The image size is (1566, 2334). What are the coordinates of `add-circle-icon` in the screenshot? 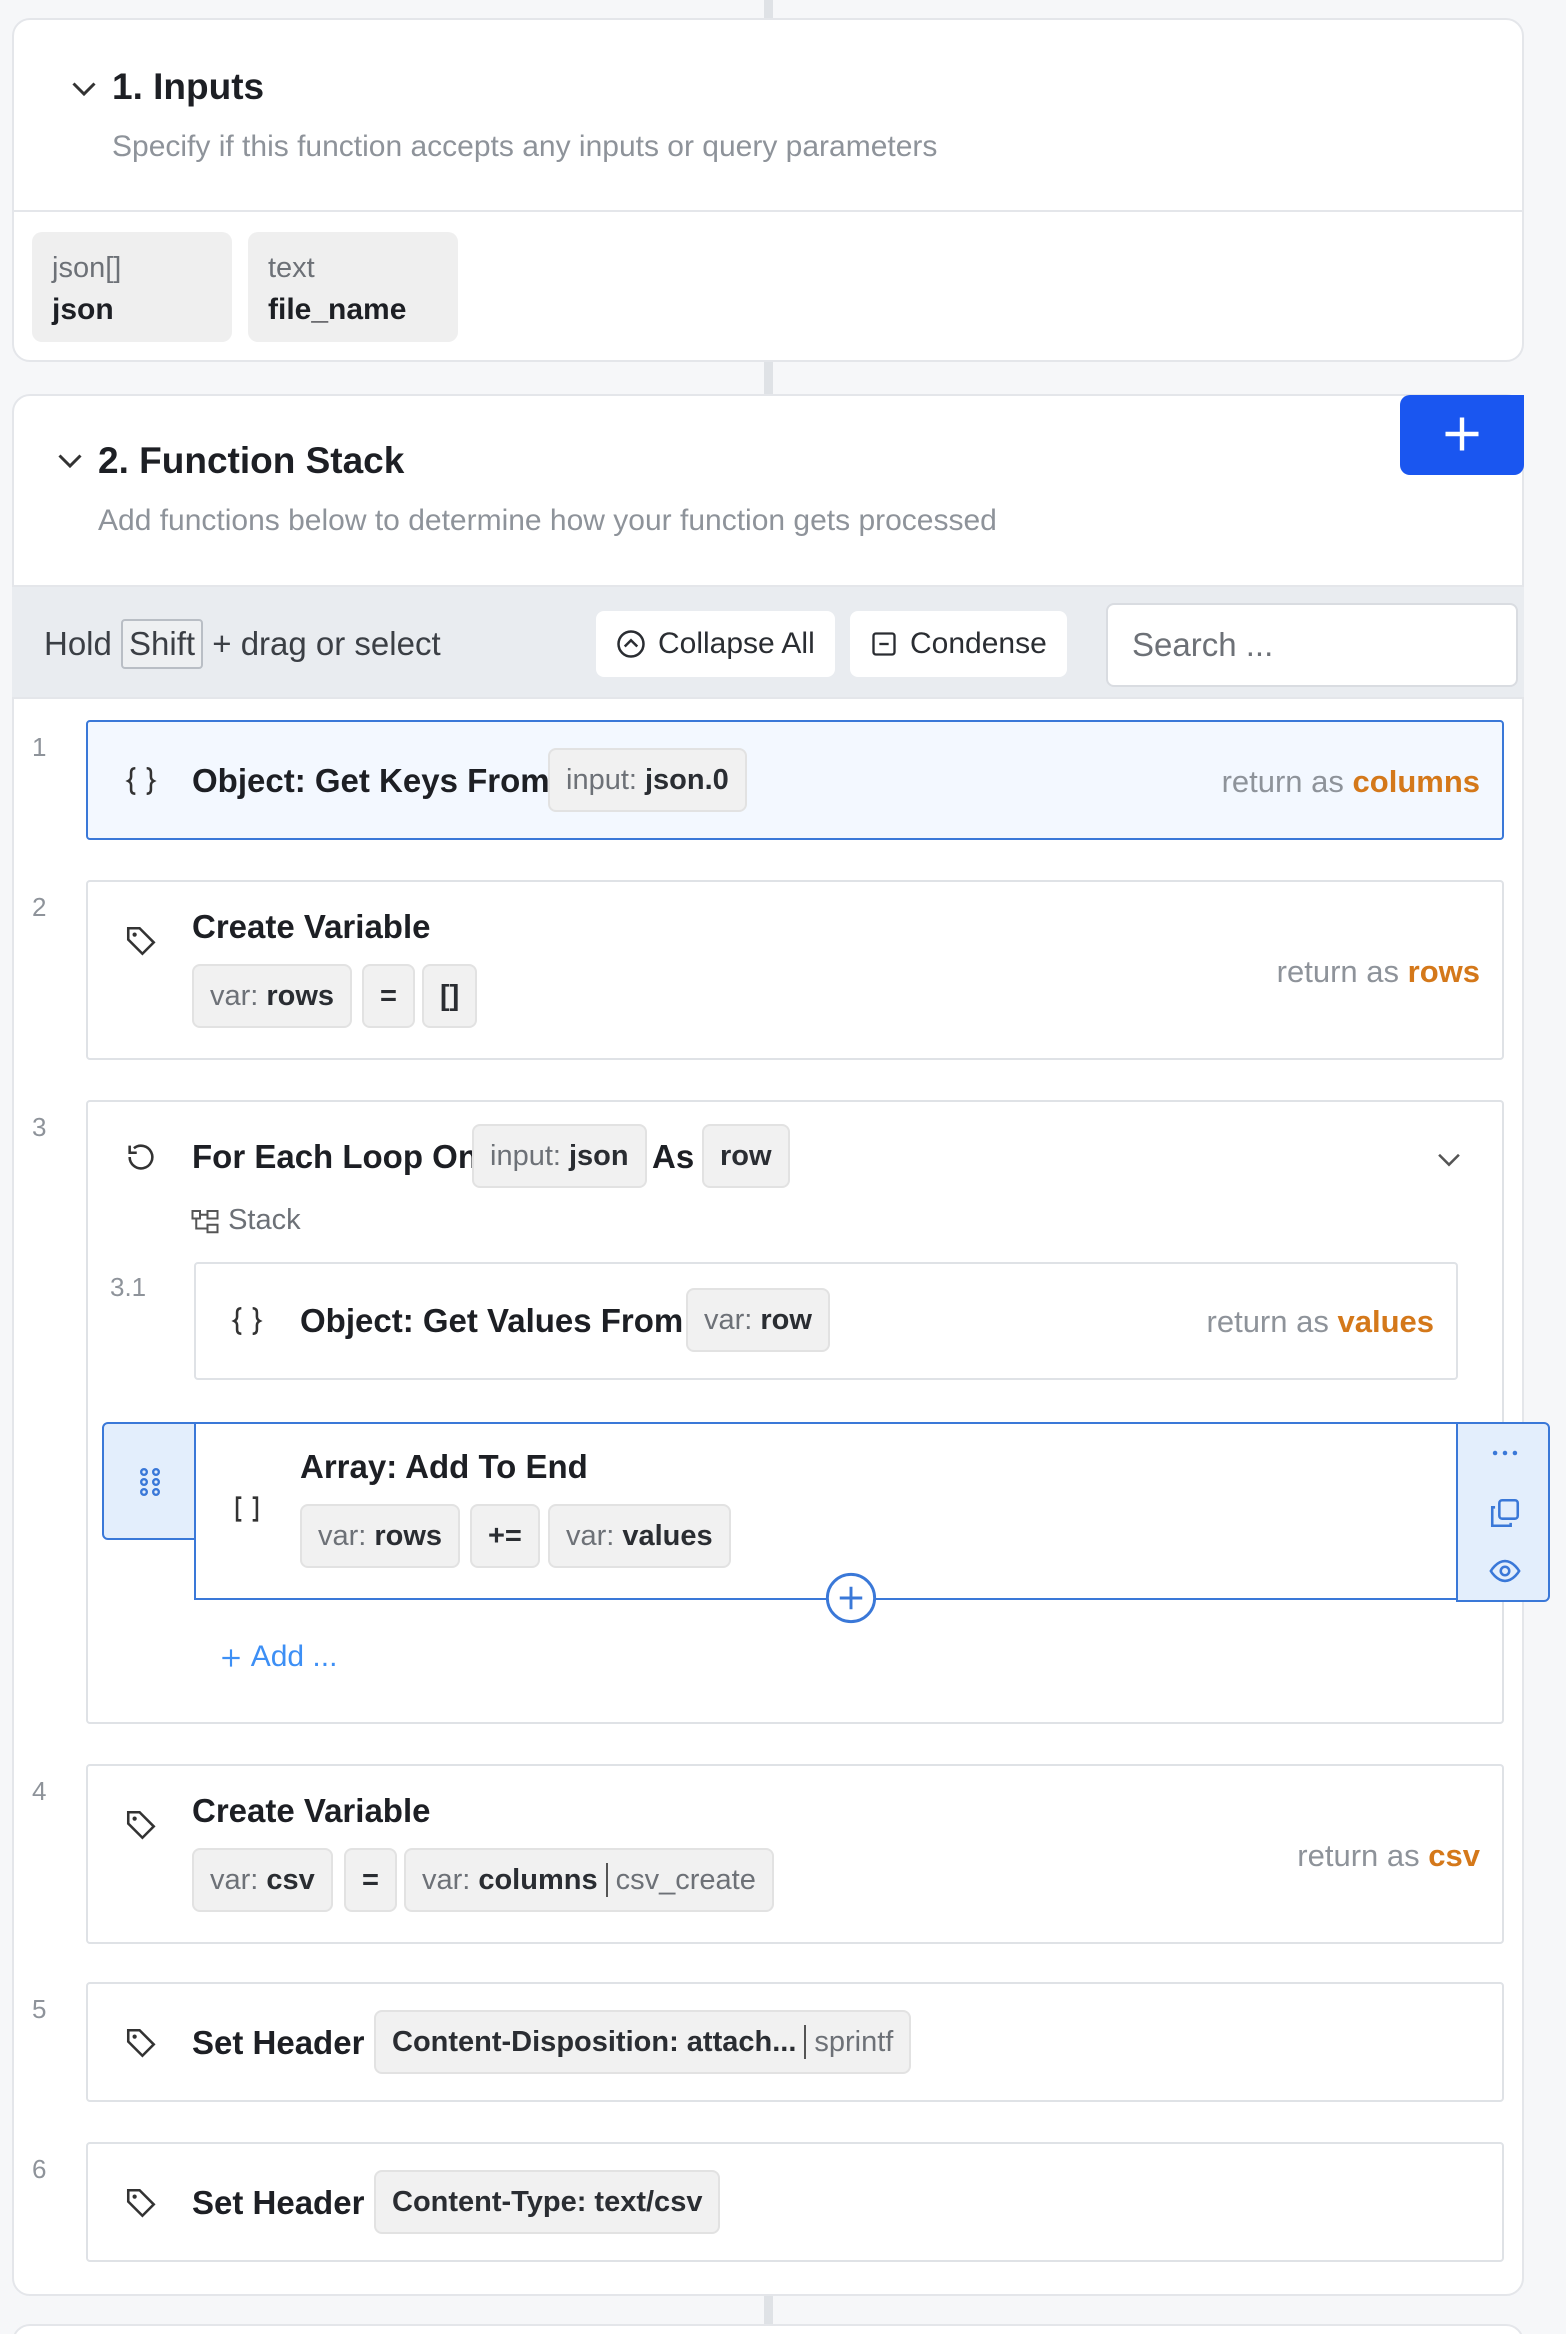 It's located at (851, 1598).